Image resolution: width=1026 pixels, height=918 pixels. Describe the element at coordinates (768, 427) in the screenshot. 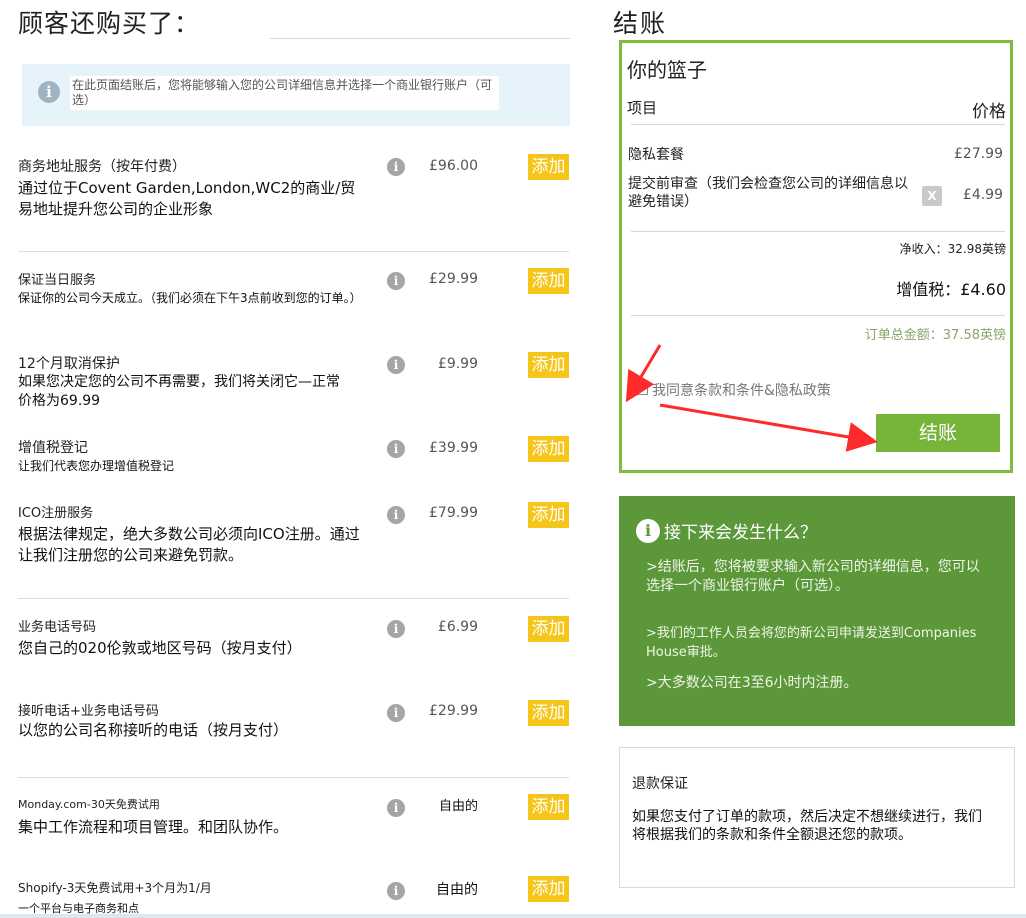

I see `arrow-to-checkout-button` at that location.